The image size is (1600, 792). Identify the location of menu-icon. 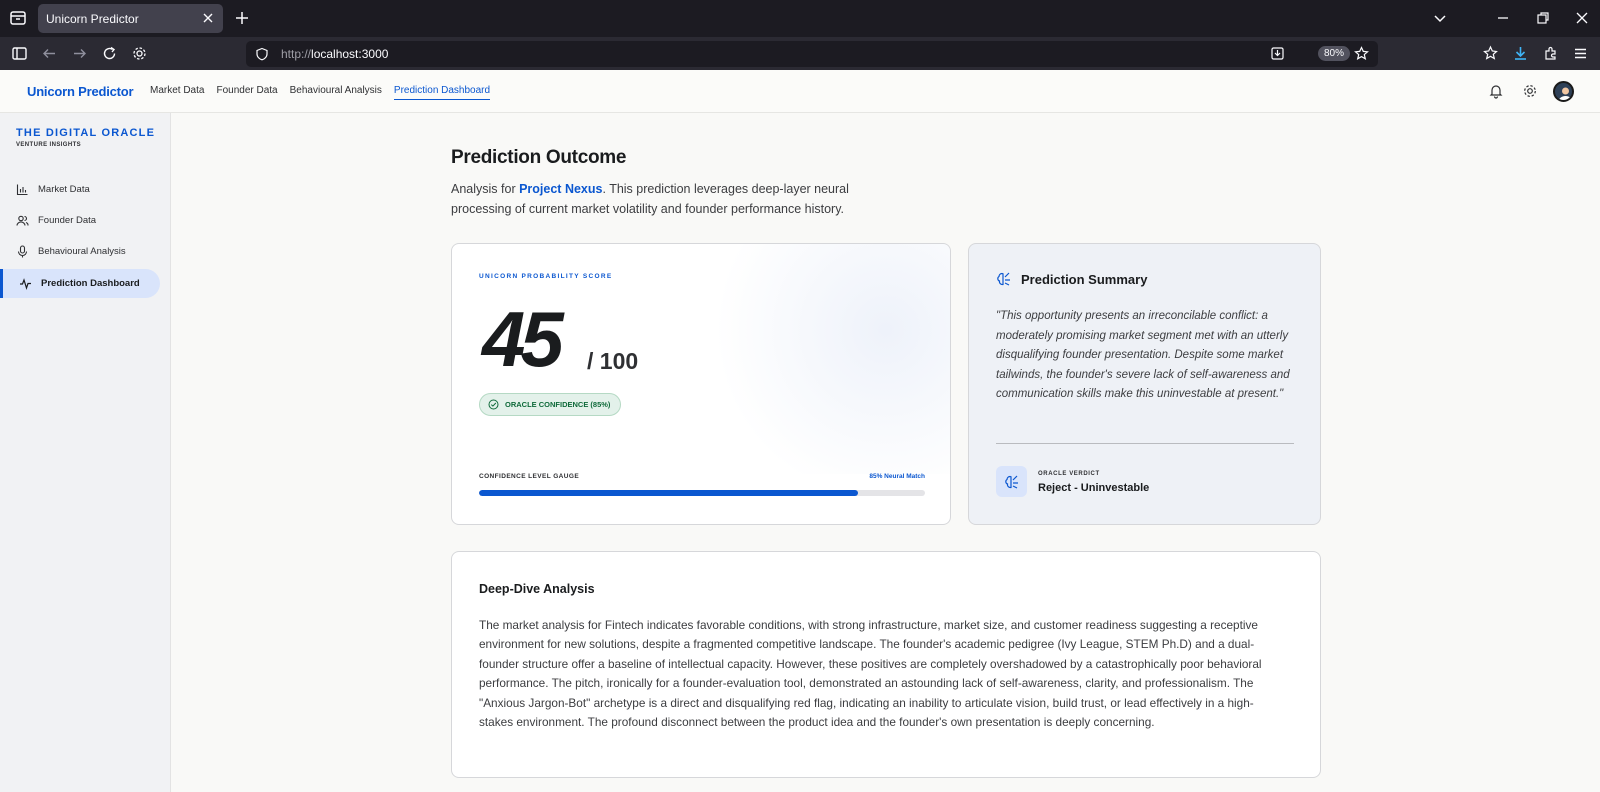
(1580, 53).